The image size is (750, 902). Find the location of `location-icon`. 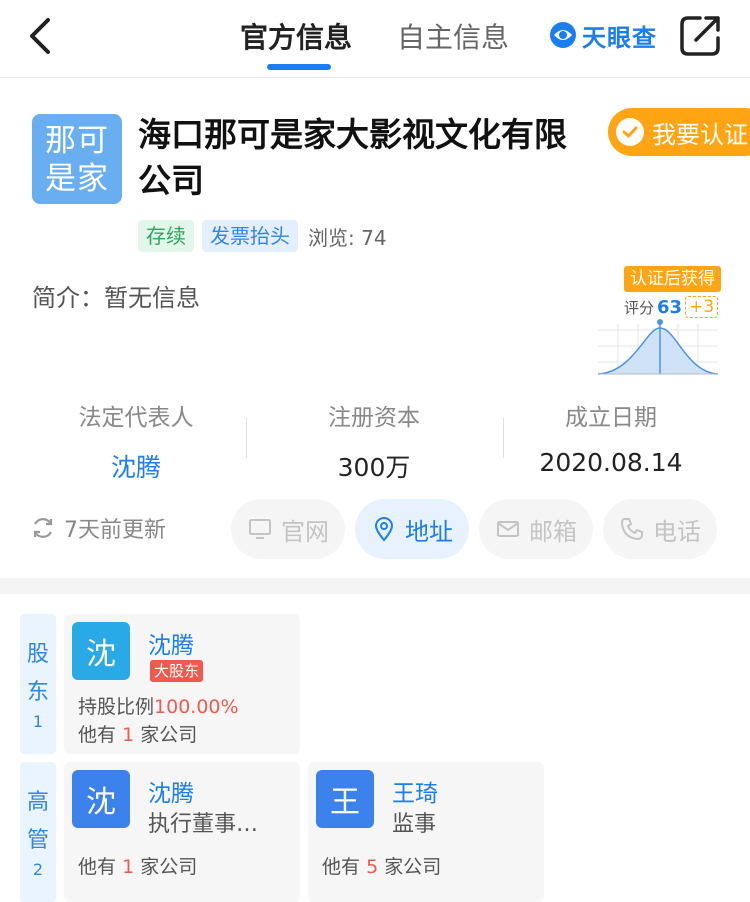

location-icon is located at coordinates (384, 529).